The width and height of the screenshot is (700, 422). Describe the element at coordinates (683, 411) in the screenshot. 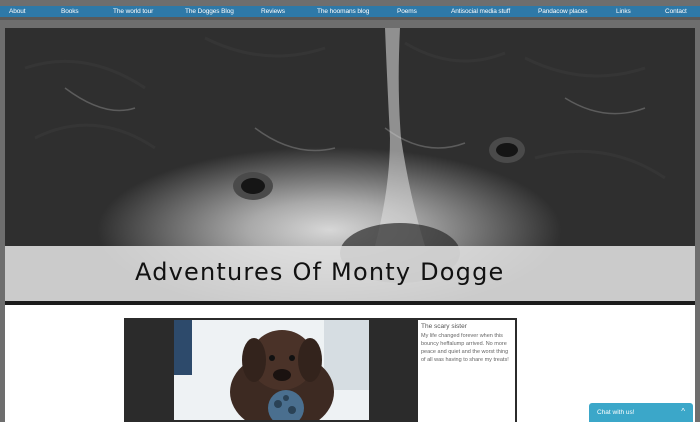

I see `chevron-up-icon: ^` at that location.